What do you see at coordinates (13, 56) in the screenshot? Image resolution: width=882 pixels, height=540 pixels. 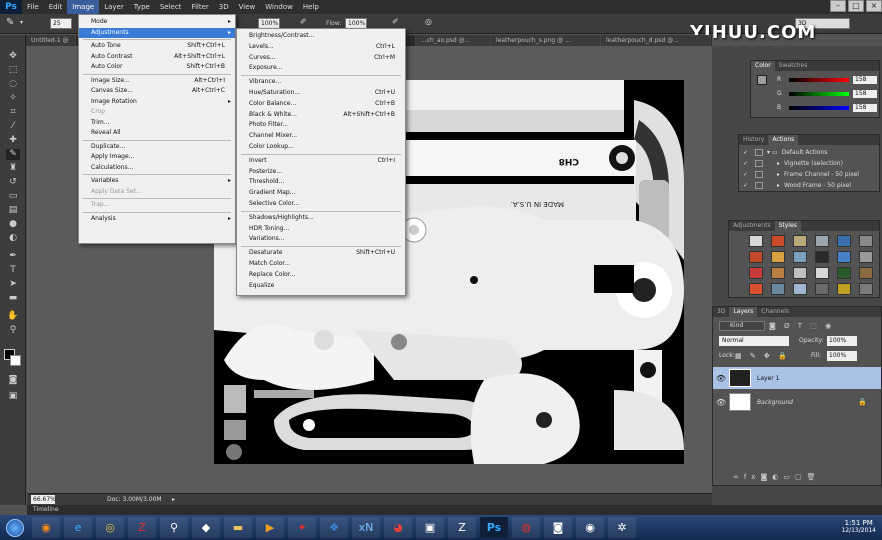 I see `move-tool-icon: ✥` at bounding box center [13, 56].